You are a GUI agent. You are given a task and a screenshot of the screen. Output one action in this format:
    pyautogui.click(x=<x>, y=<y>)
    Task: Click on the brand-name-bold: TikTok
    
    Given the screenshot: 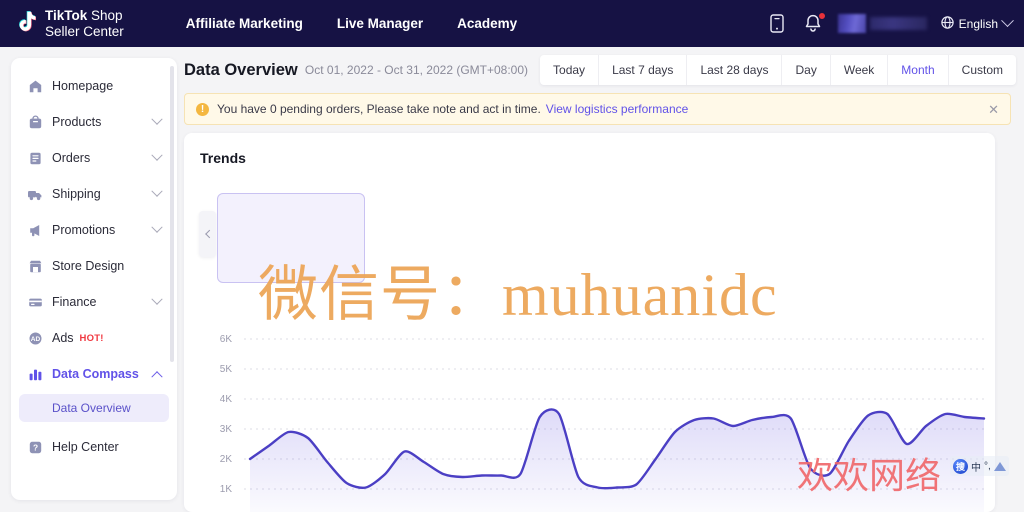 What is the action you would take?
    pyautogui.click(x=66, y=16)
    